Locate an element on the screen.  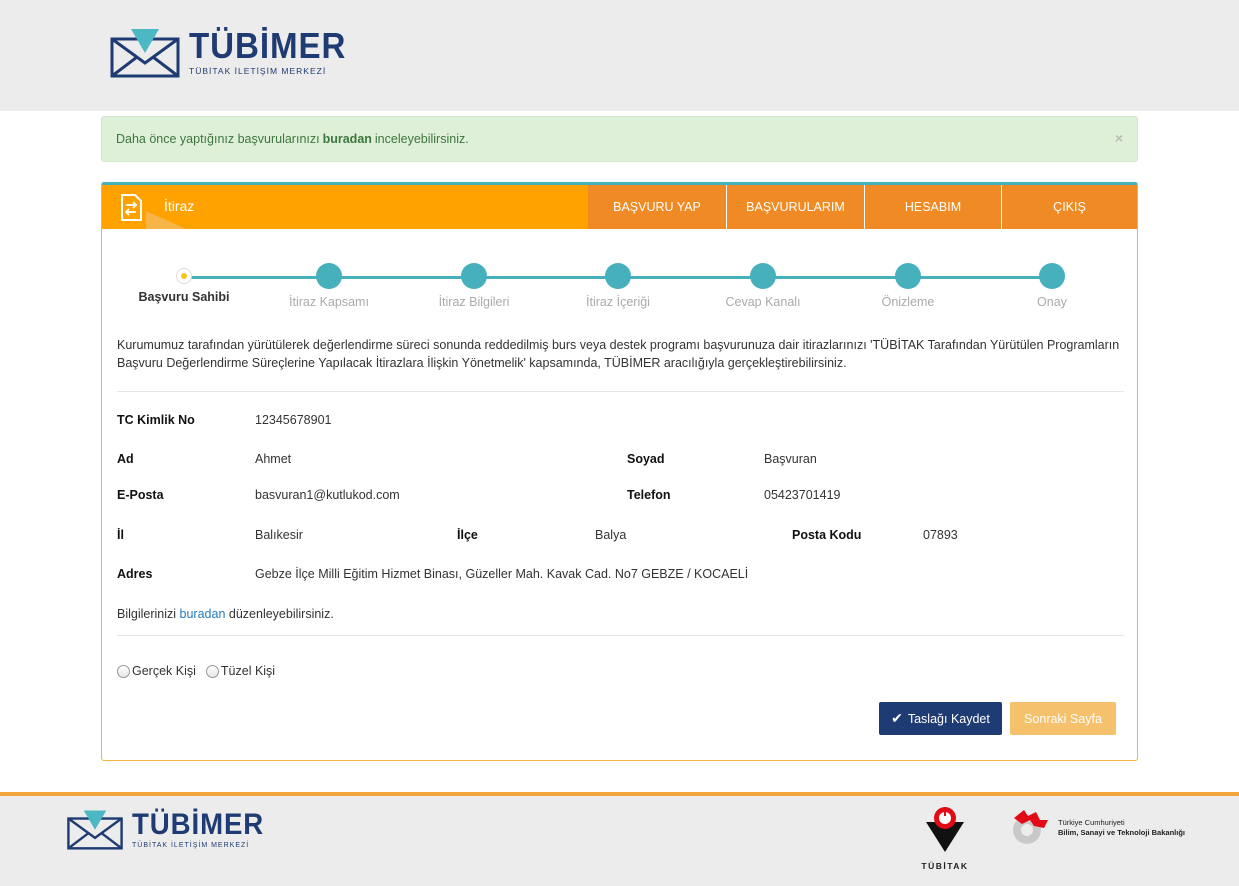
step-label: İtiraz İçeriği is located at coordinates (618, 302).